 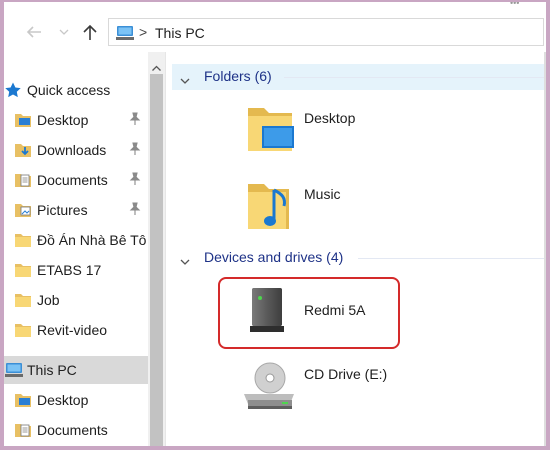 I want to click on star-icon, so click(x=13, y=90).